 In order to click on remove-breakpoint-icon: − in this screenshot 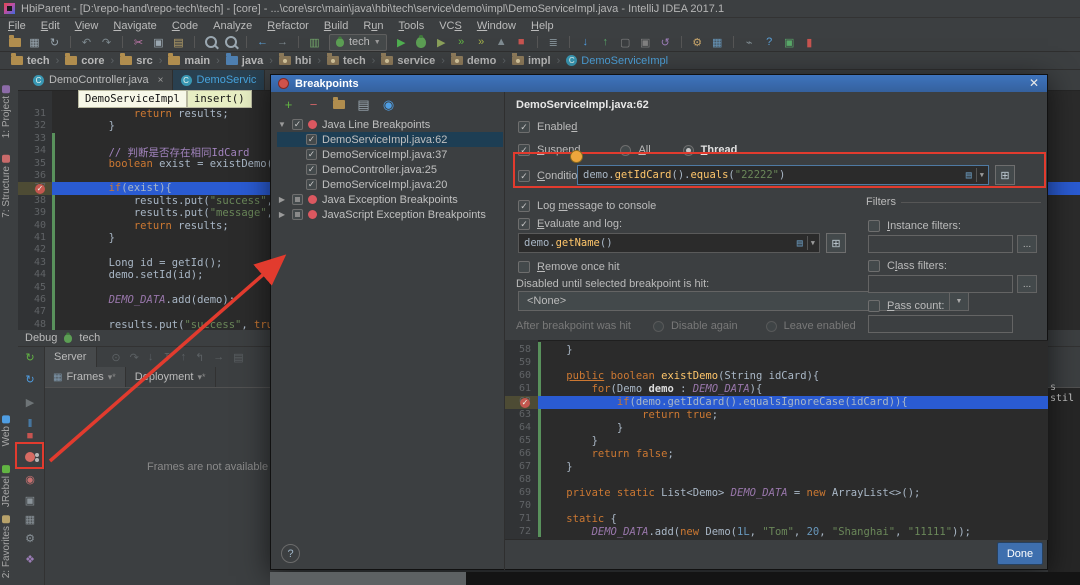, I will do `click(313, 104)`.